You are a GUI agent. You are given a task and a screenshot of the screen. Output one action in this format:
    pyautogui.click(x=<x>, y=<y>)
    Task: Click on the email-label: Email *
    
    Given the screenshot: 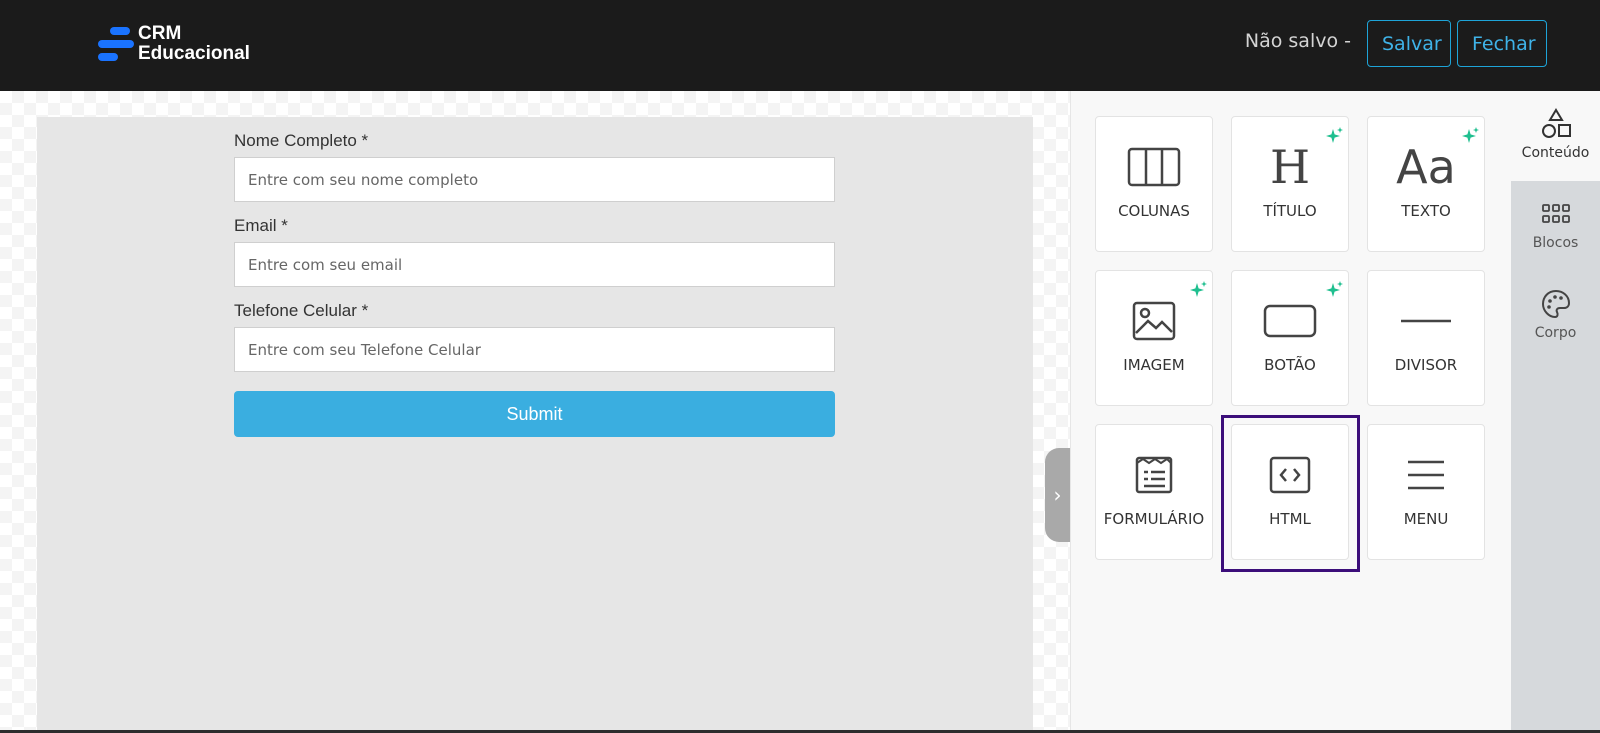 What is the action you would take?
    pyautogui.click(x=261, y=225)
    